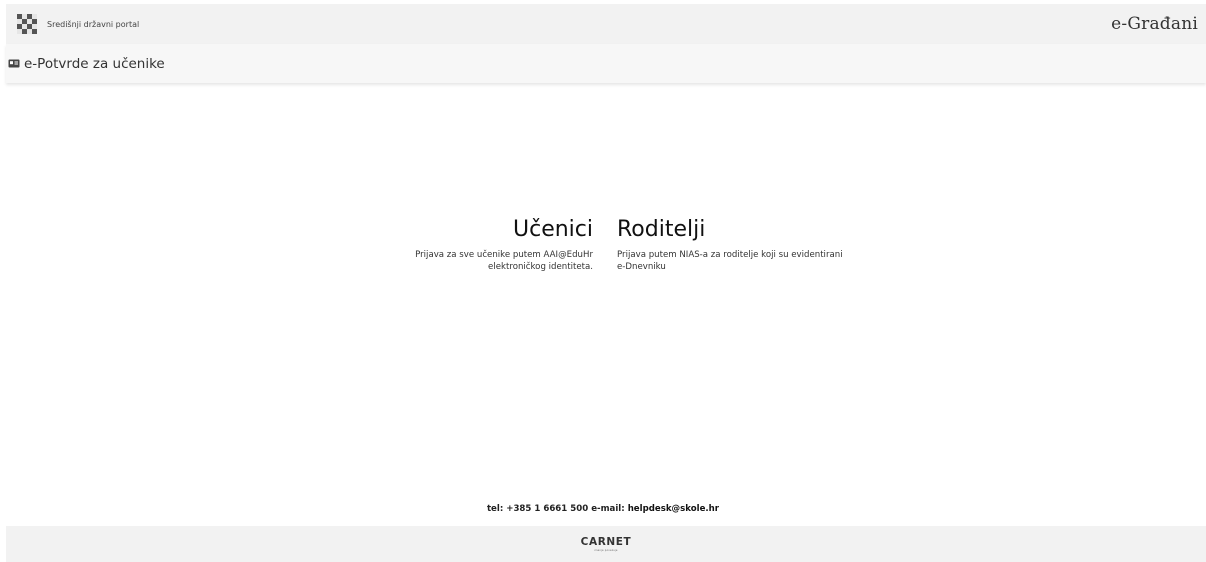  What do you see at coordinates (27, 24) in the screenshot?
I see `croatian-checkerboard-icon` at bounding box center [27, 24].